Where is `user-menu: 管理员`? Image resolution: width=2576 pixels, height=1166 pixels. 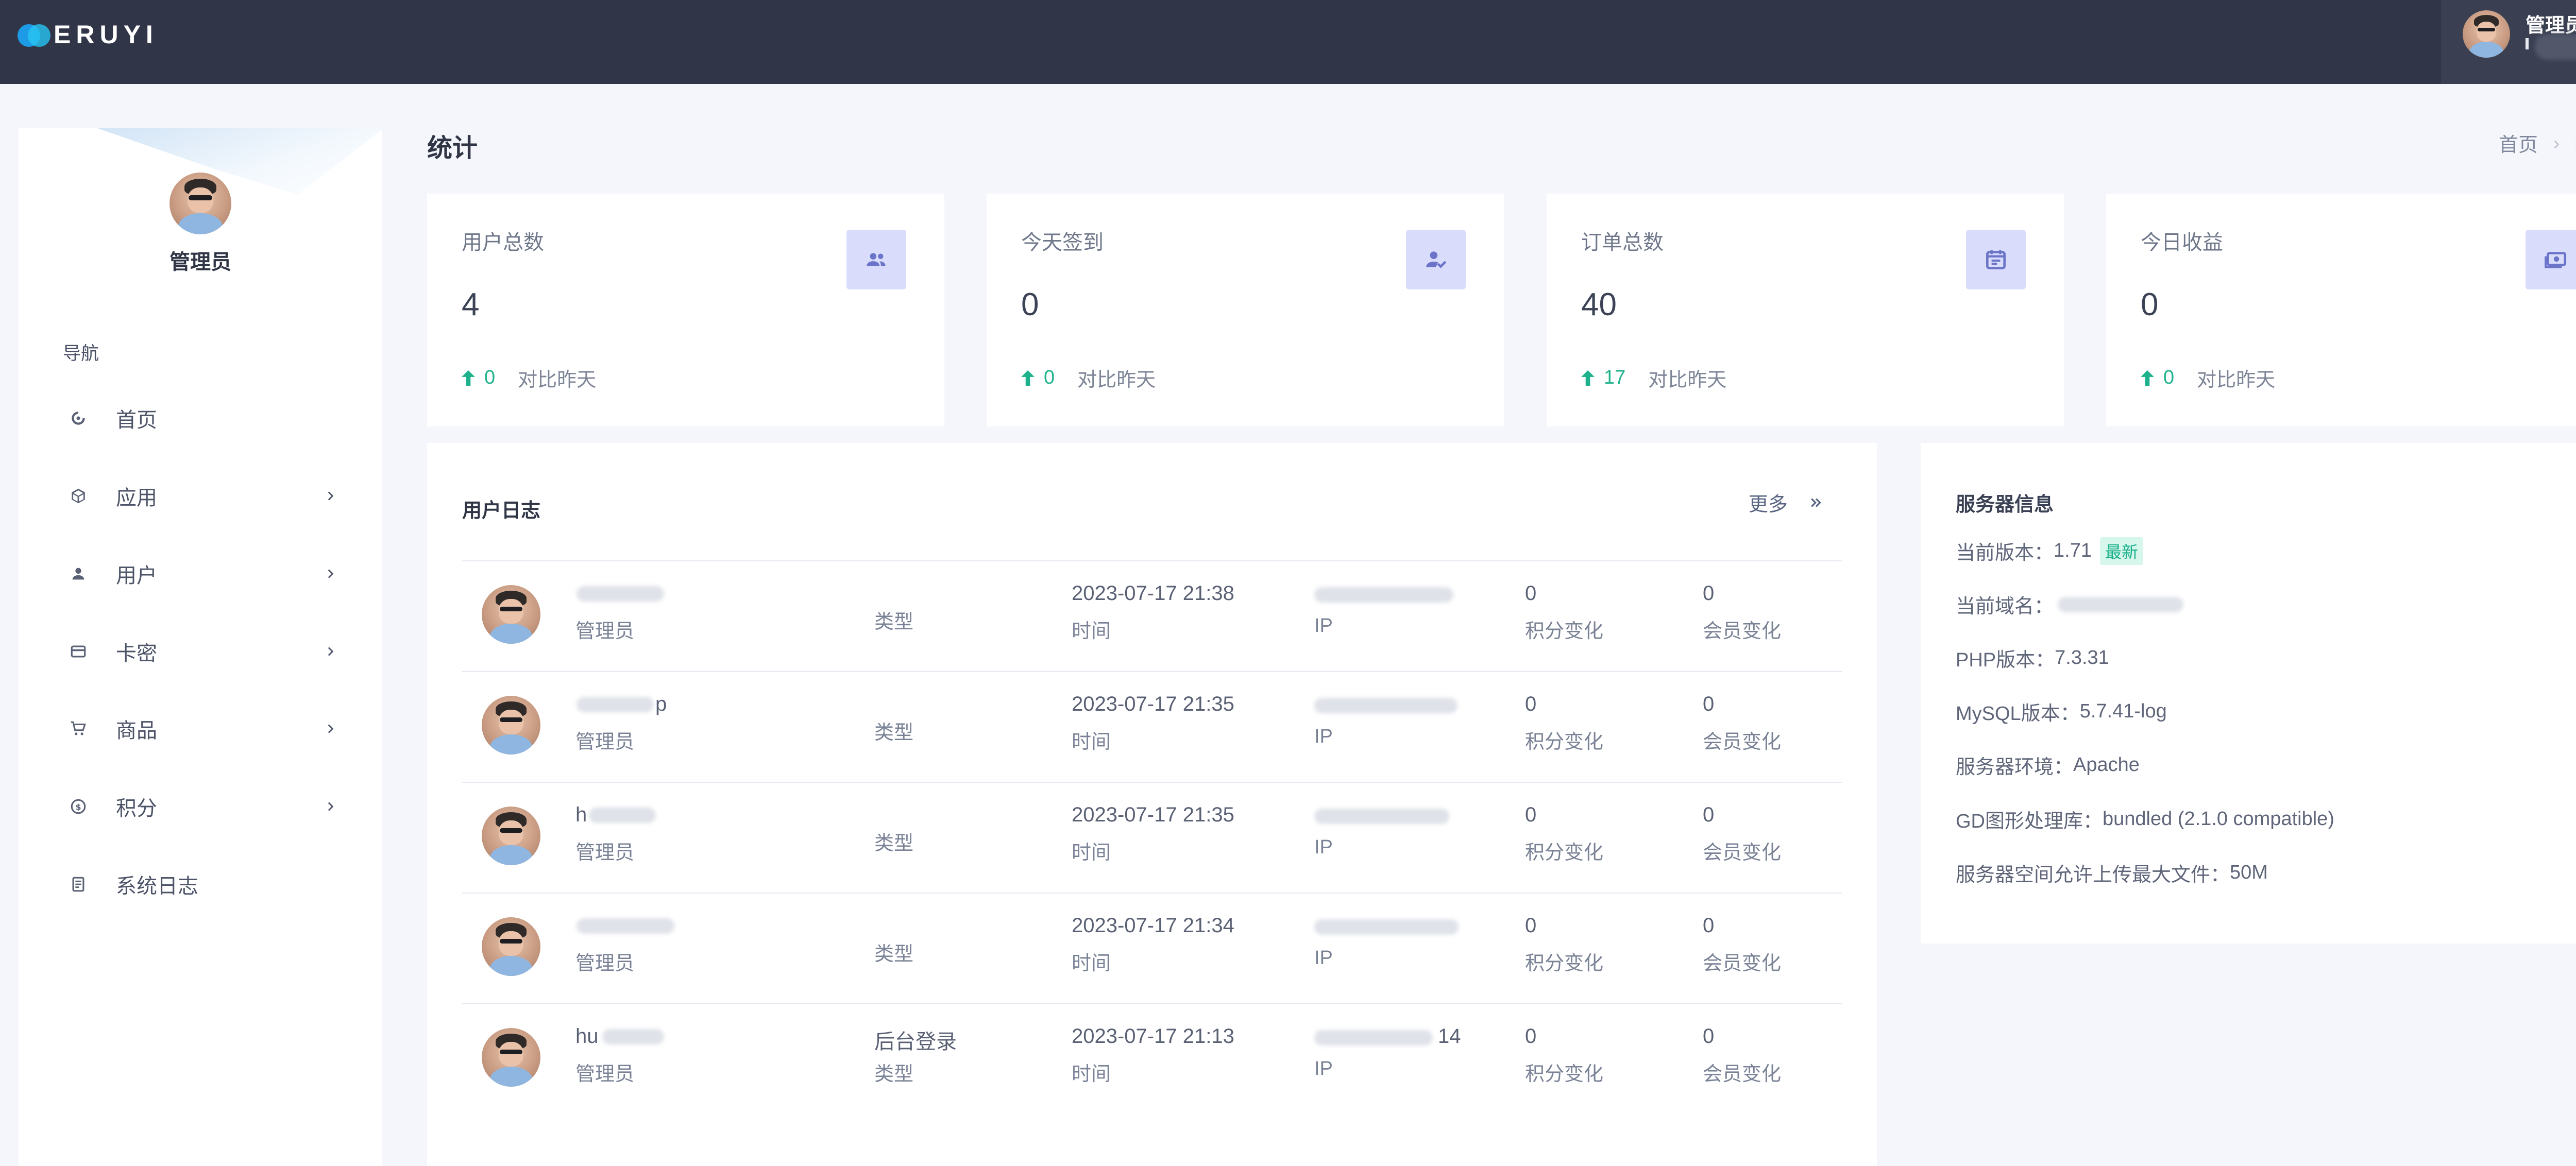 user-menu: 管理员 is located at coordinates (2508, 42).